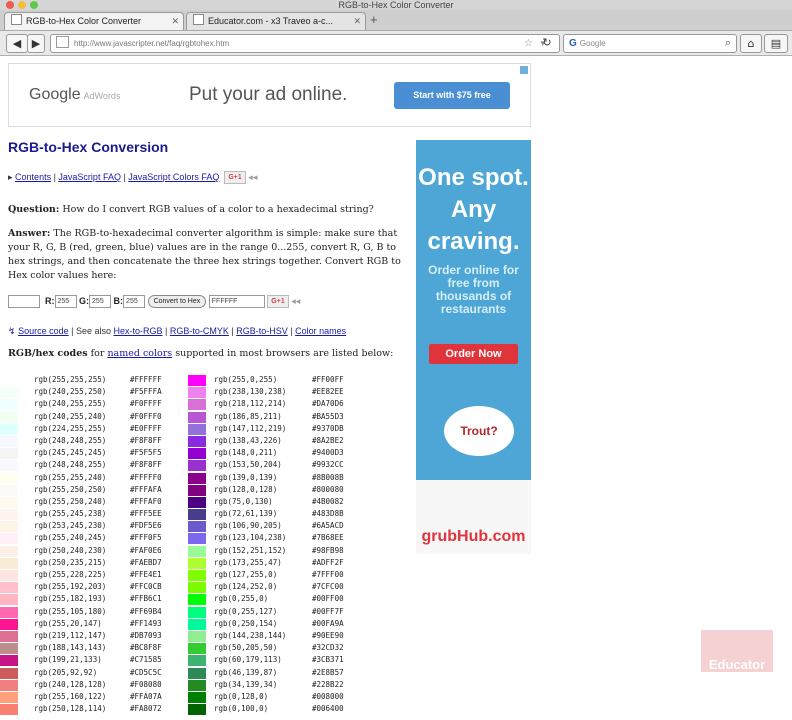 This screenshot has width=792, height=720. Describe the element at coordinates (328, 574) in the screenshot. I see `hex-value: #7FFF00` at that location.